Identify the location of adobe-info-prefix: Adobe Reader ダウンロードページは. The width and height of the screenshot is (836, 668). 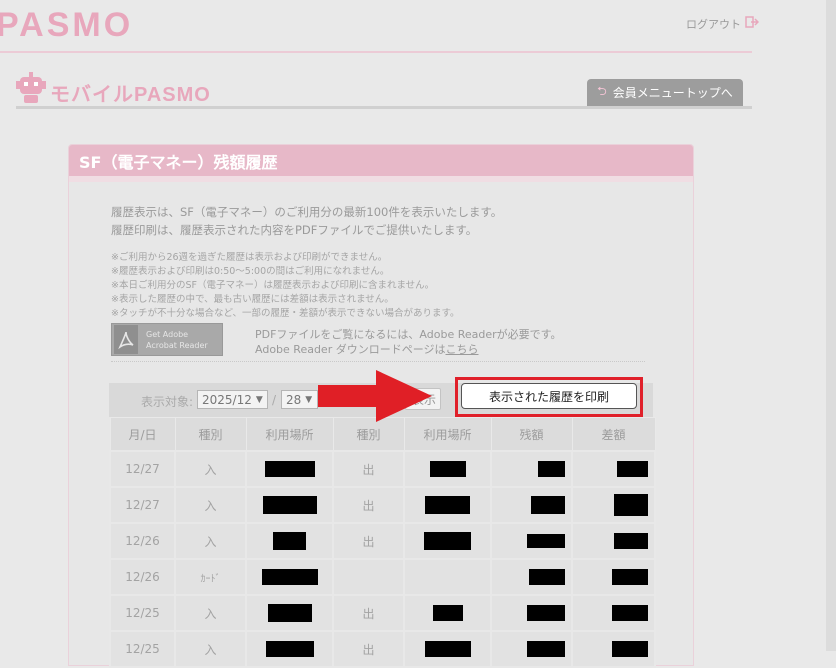
(350, 349).